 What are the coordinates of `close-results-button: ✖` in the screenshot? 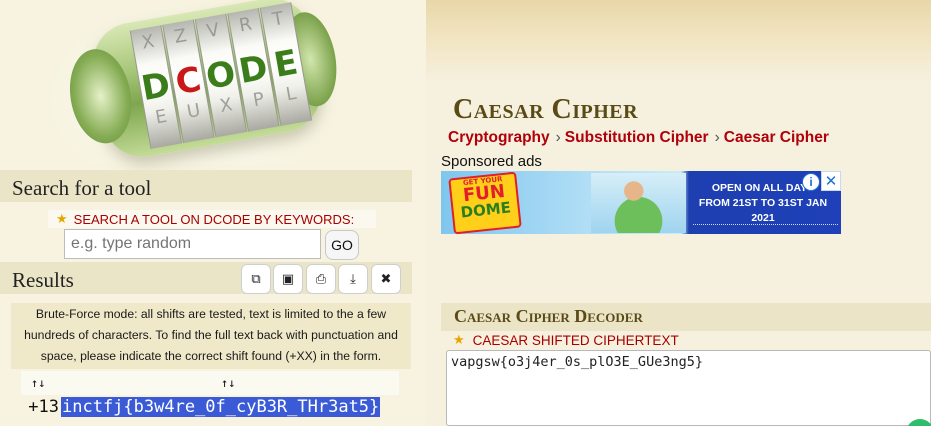 It's located at (386, 279).